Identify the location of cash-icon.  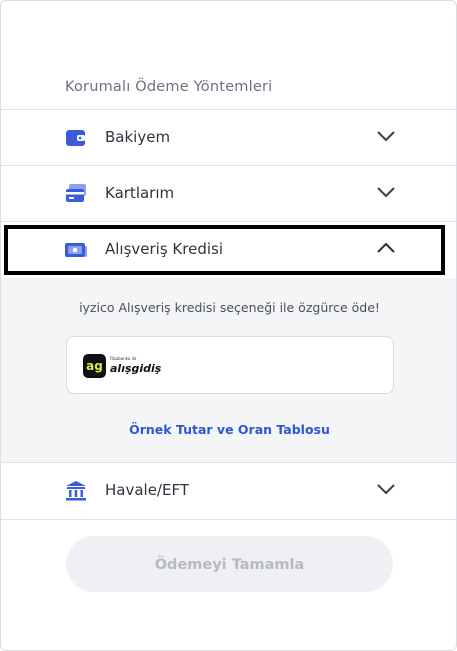
(76, 250).